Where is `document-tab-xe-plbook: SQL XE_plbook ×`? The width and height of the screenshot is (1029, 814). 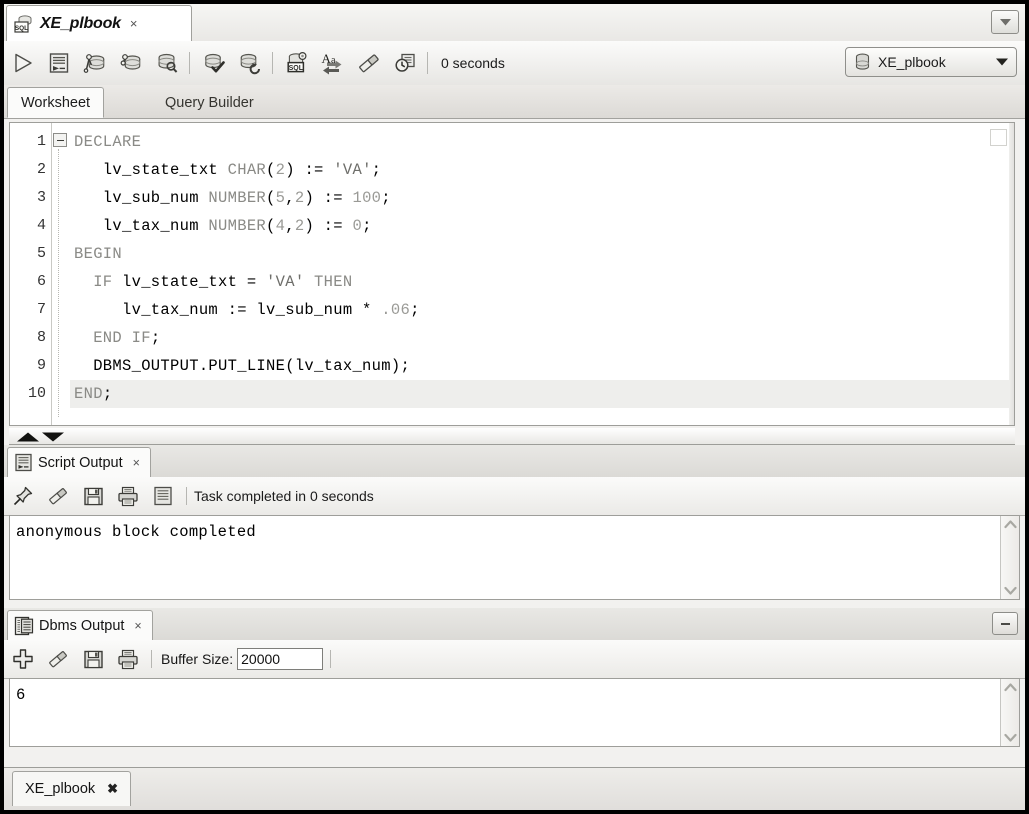
document-tab-xe-plbook: SQL XE_plbook × is located at coordinates (99, 23).